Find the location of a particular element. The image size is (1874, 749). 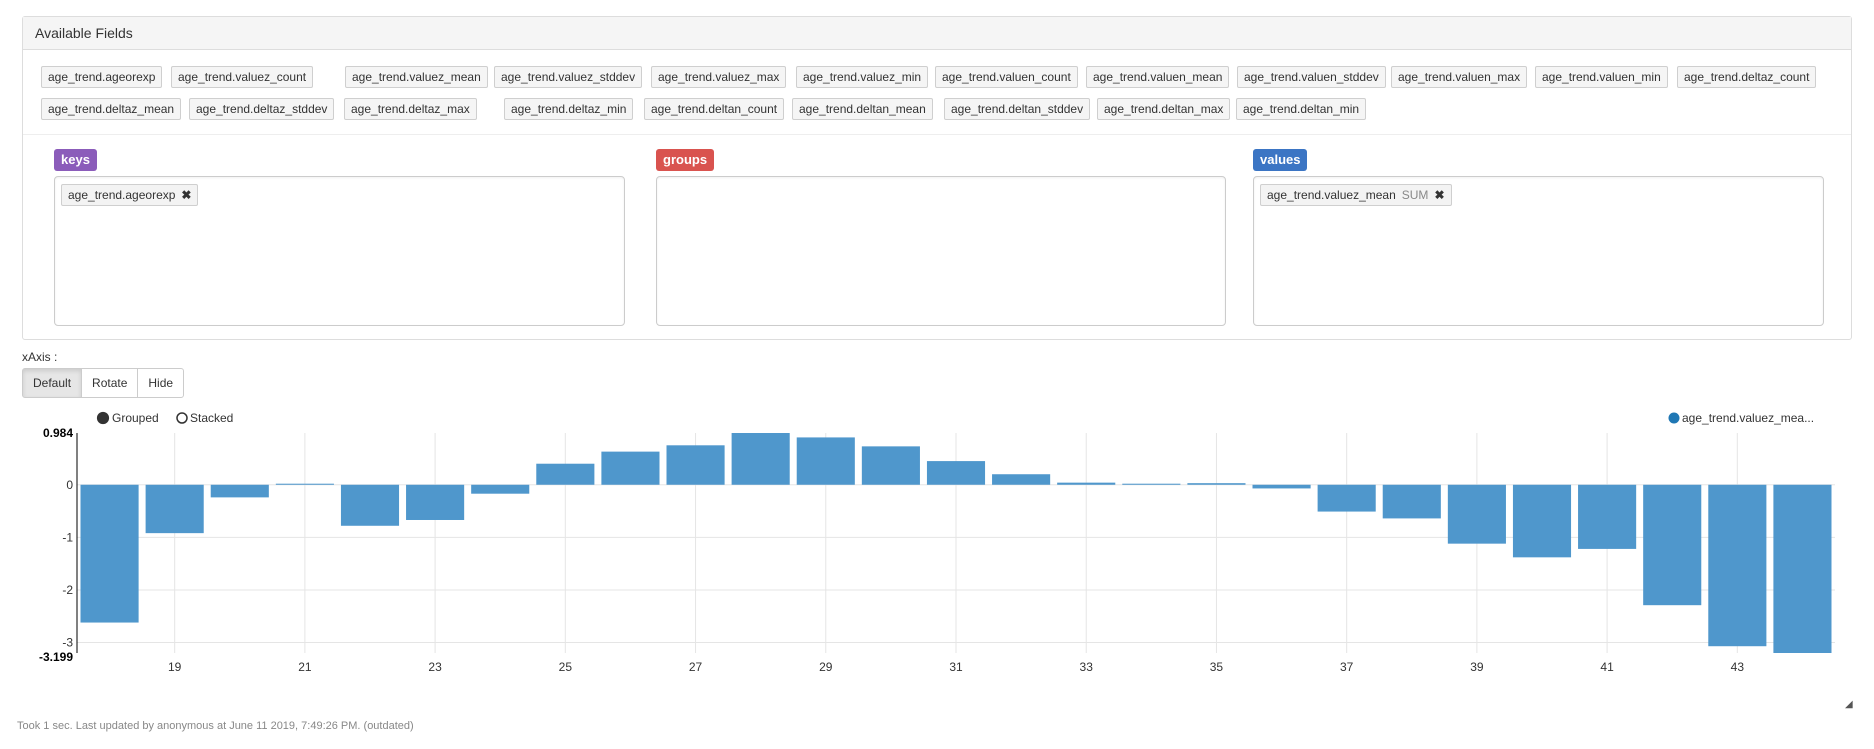

field-chip: age_trend.valuen_stddev is located at coordinates (1311, 77).